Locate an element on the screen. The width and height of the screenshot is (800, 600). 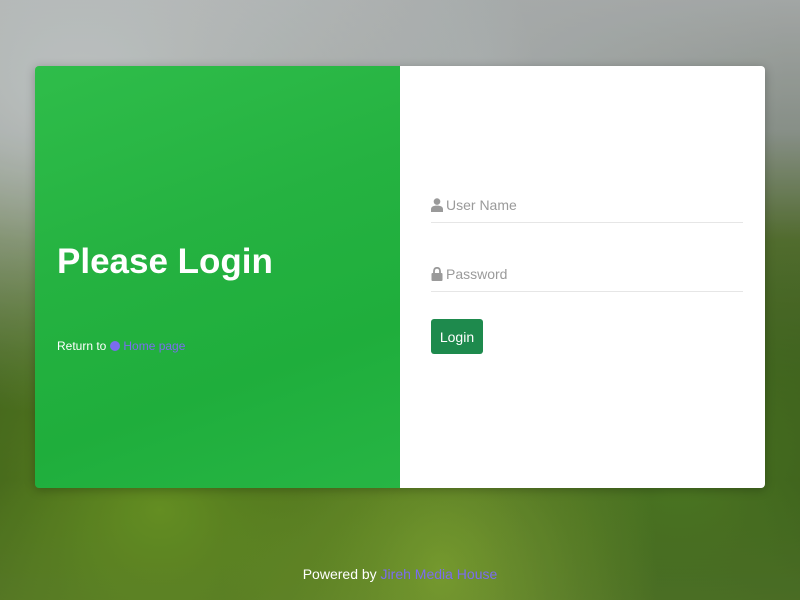
return-text: Return to is located at coordinates (82, 346).